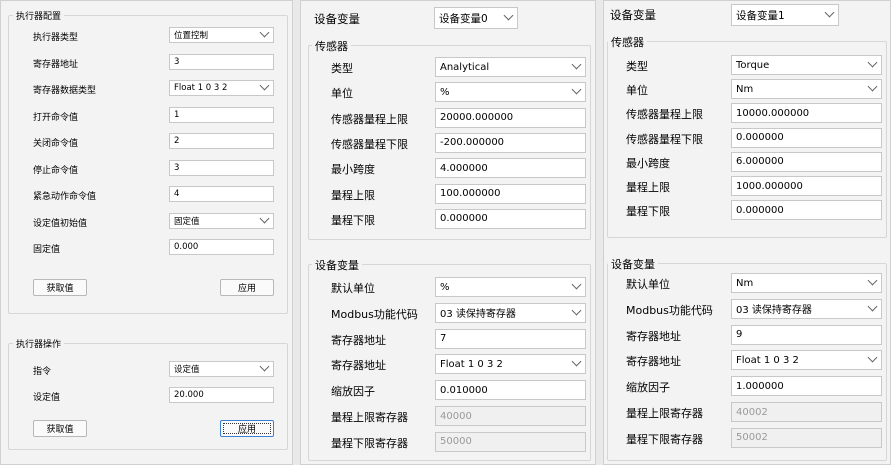 Image resolution: width=891 pixels, height=465 pixels. Describe the element at coordinates (247, 287) in the screenshot. I see `apply-button: 应用` at that location.